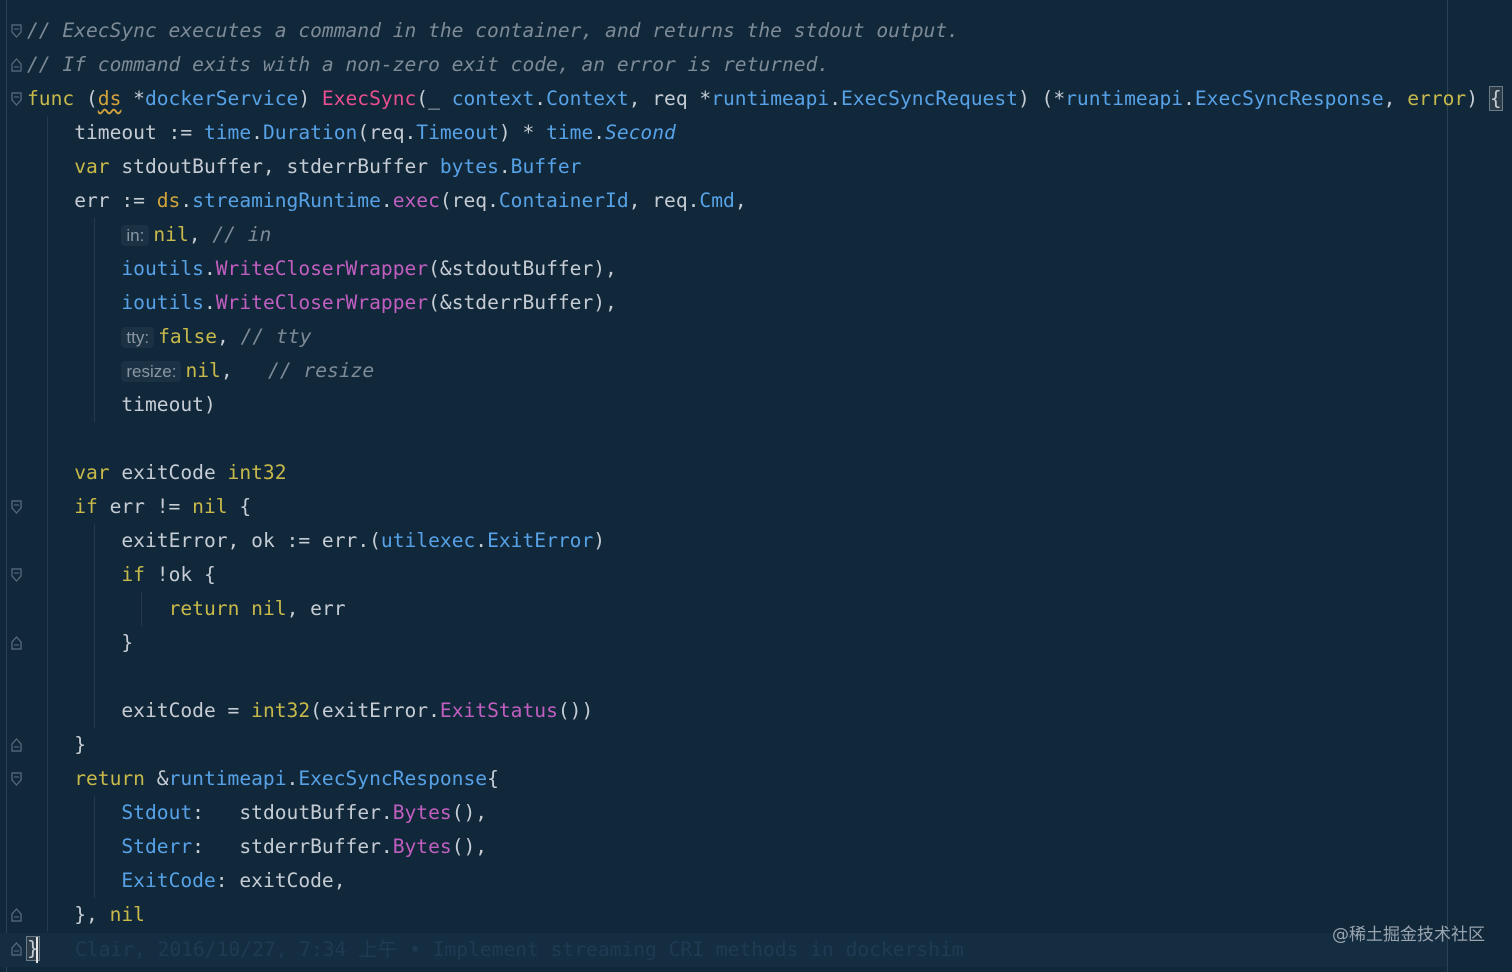 The width and height of the screenshot is (1512, 972). Describe the element at coordinates (156, 778) in the screenshot. I see `code-token: &` at that location.